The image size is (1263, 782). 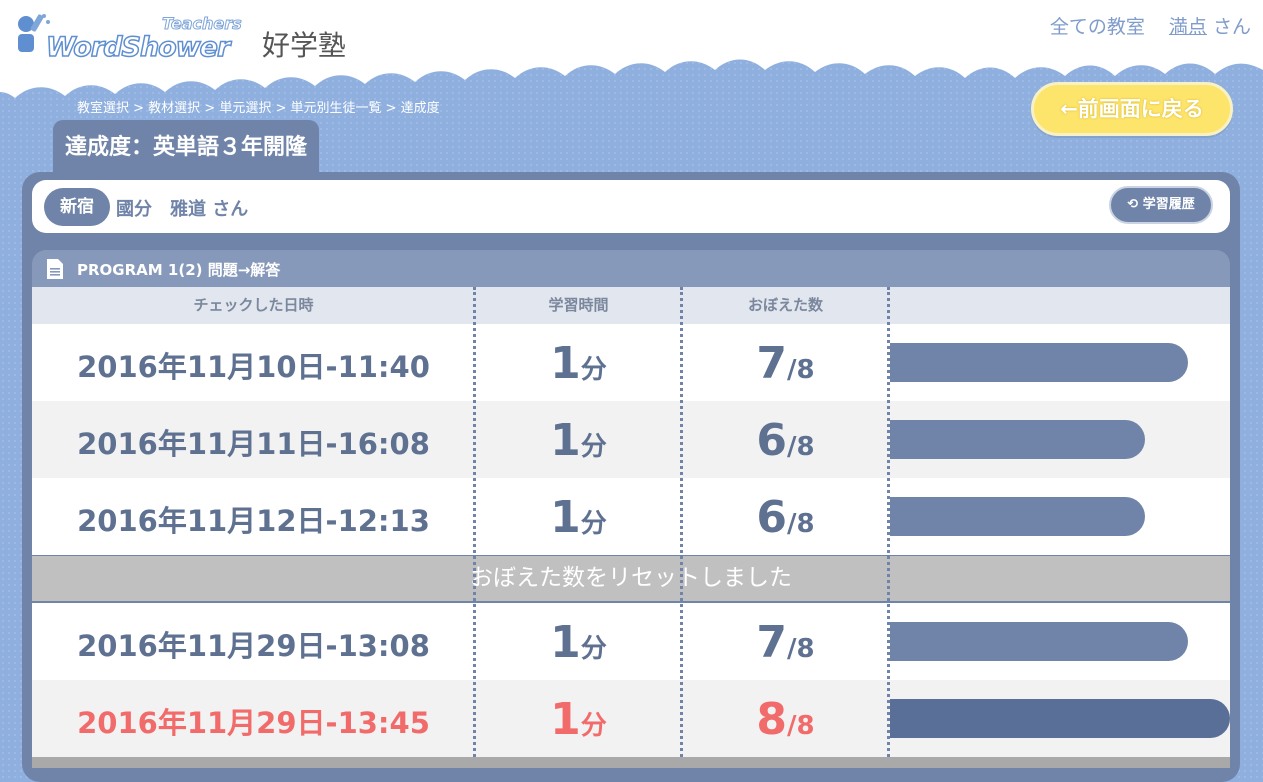 I want to click on logo: Teachers WordShower, so click(x=137, y=38).